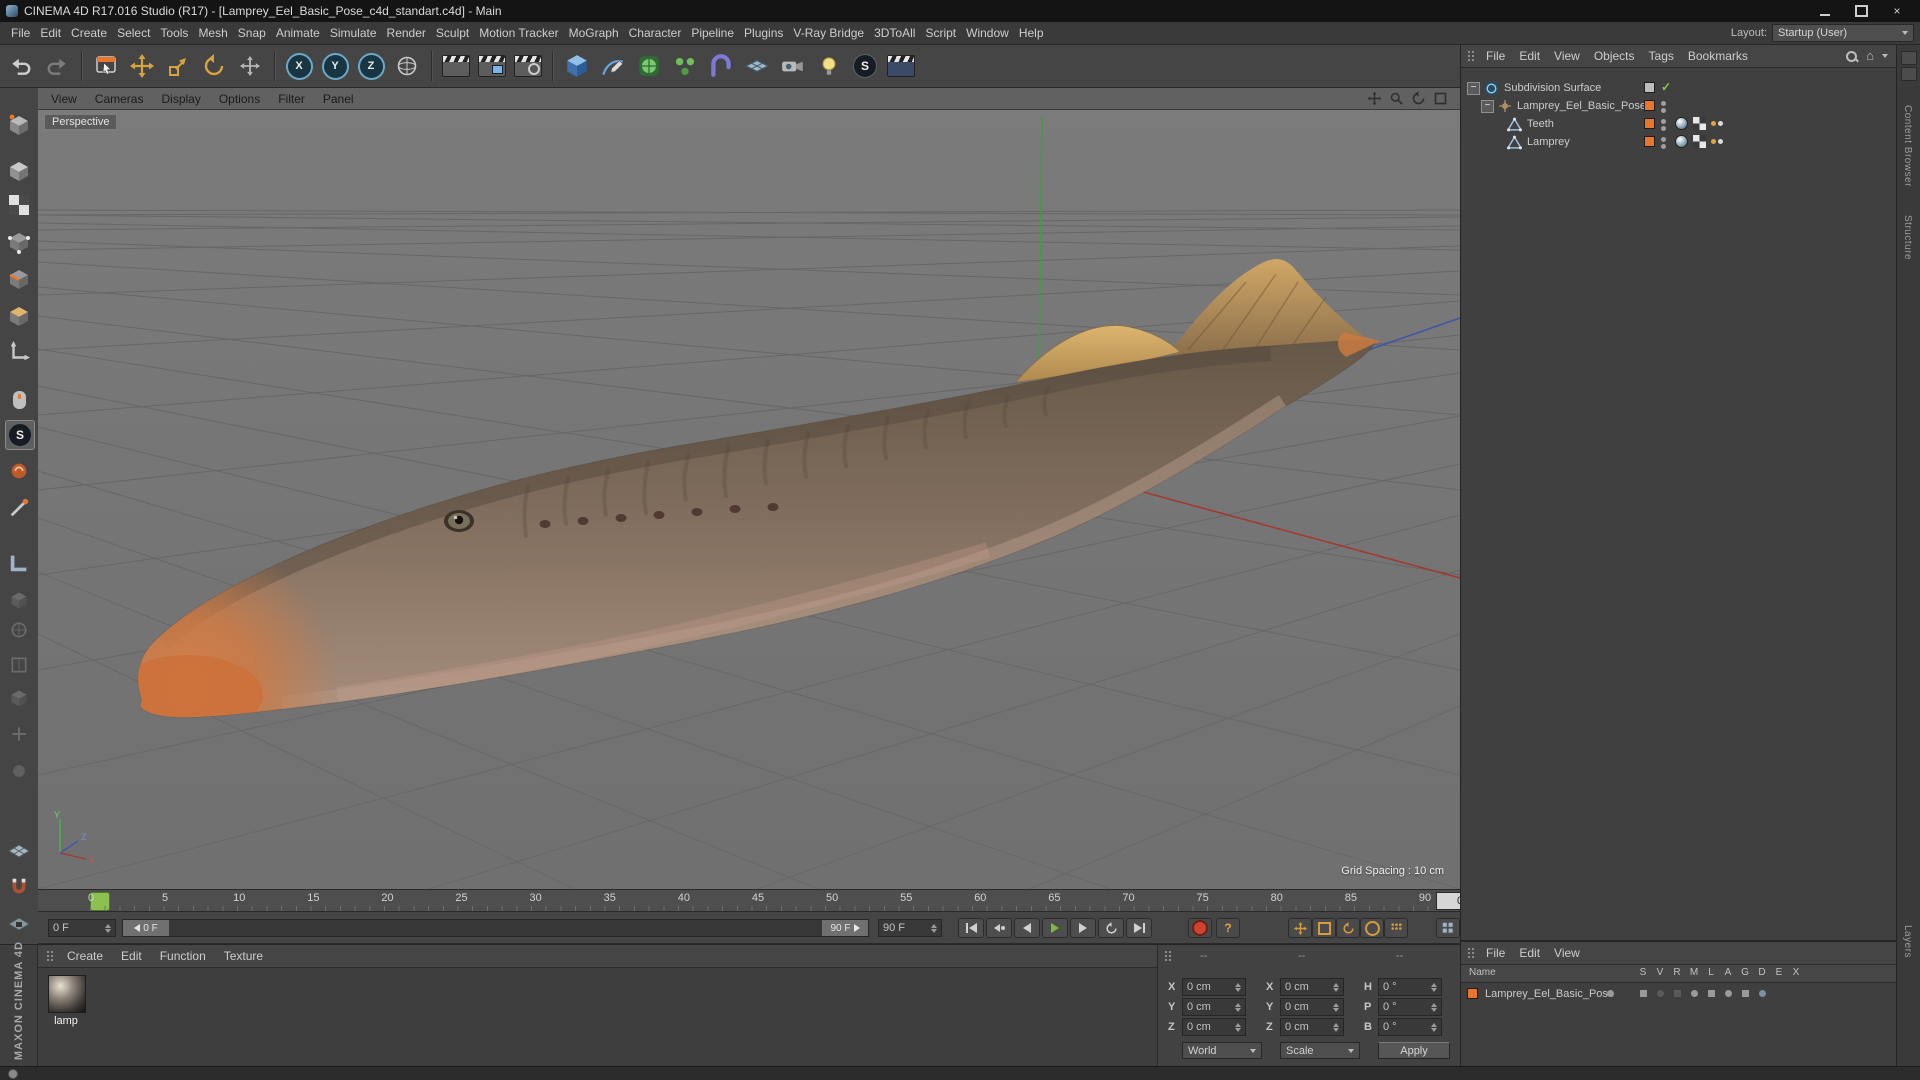 The width and height of the screenshot is (1920, 1080). Describe the element at coordinates (1779, 972) in the screenshot. I see `column-expressions: E` at that location.